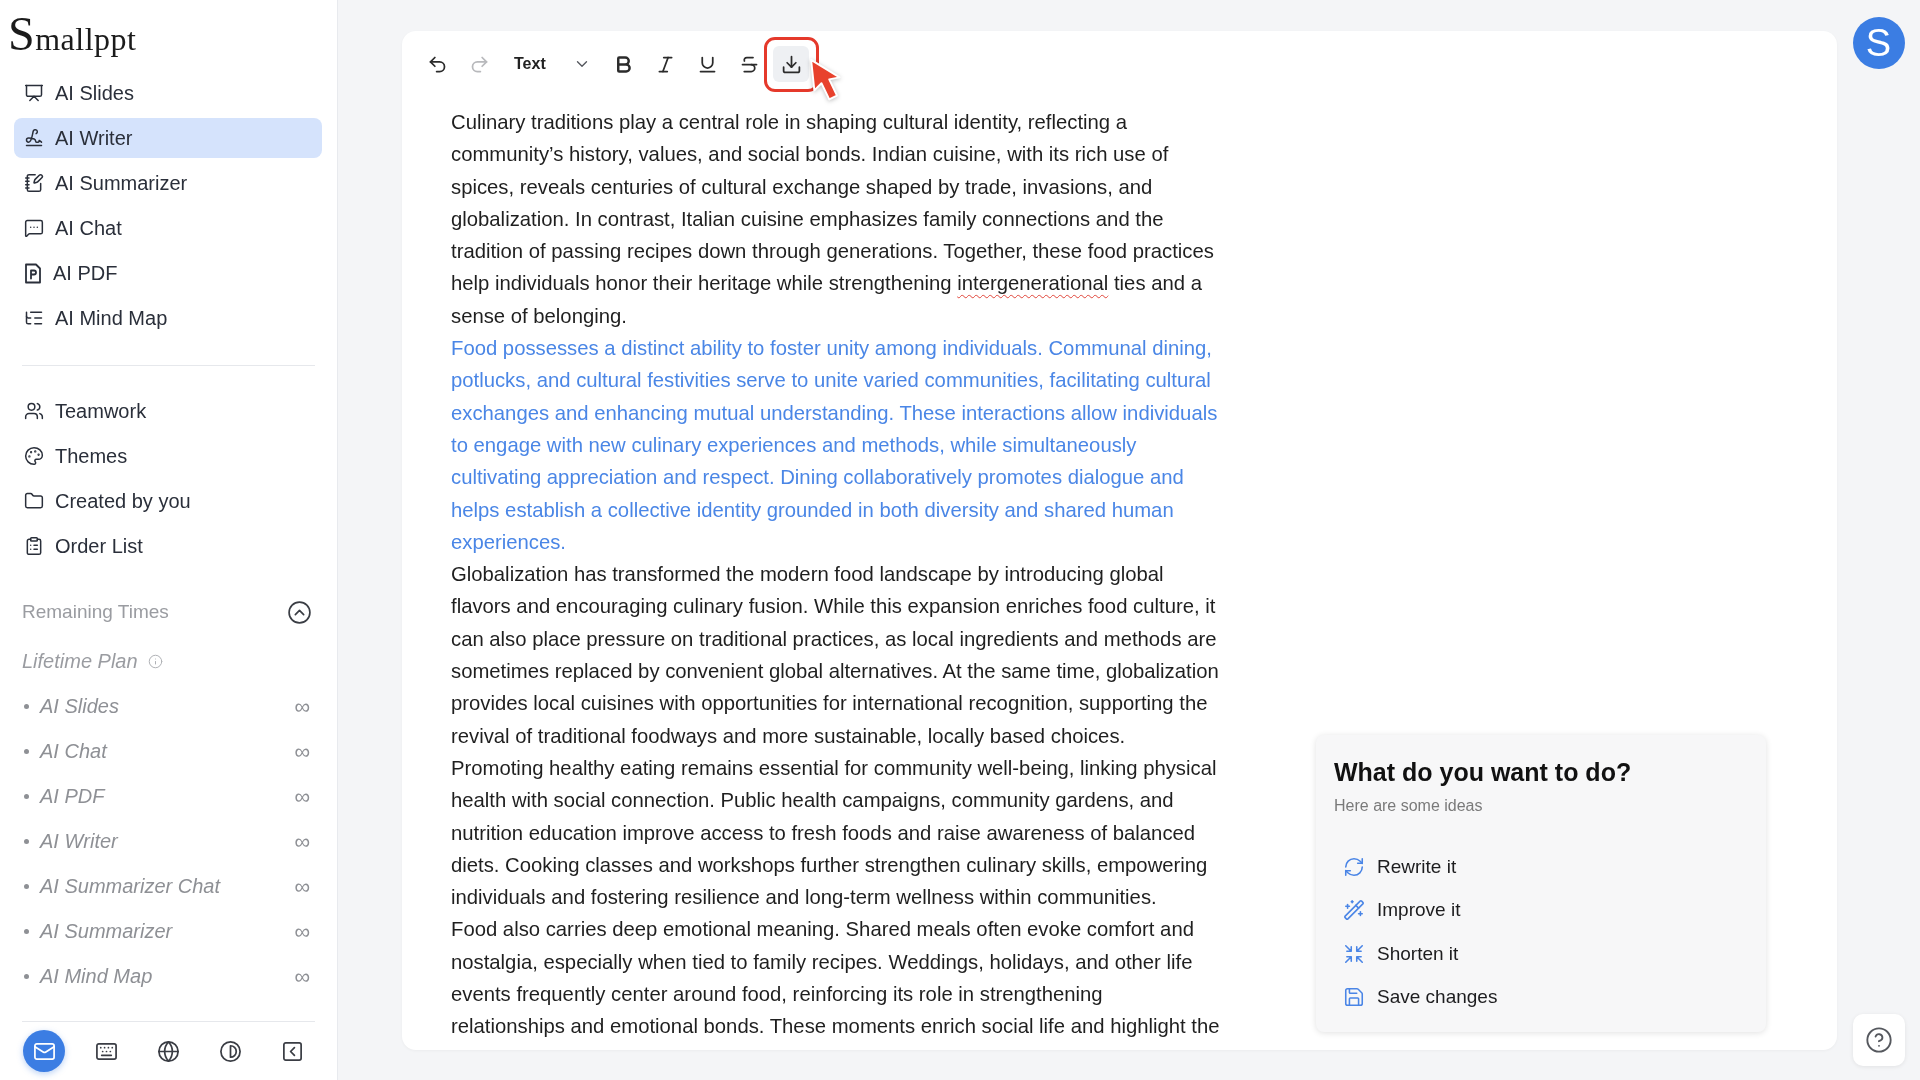 This screenshot has height=1080, width=1920. Describe the element at coordinates (1878, 43) in the screenshot. I see `avatar-button: S` at that location.